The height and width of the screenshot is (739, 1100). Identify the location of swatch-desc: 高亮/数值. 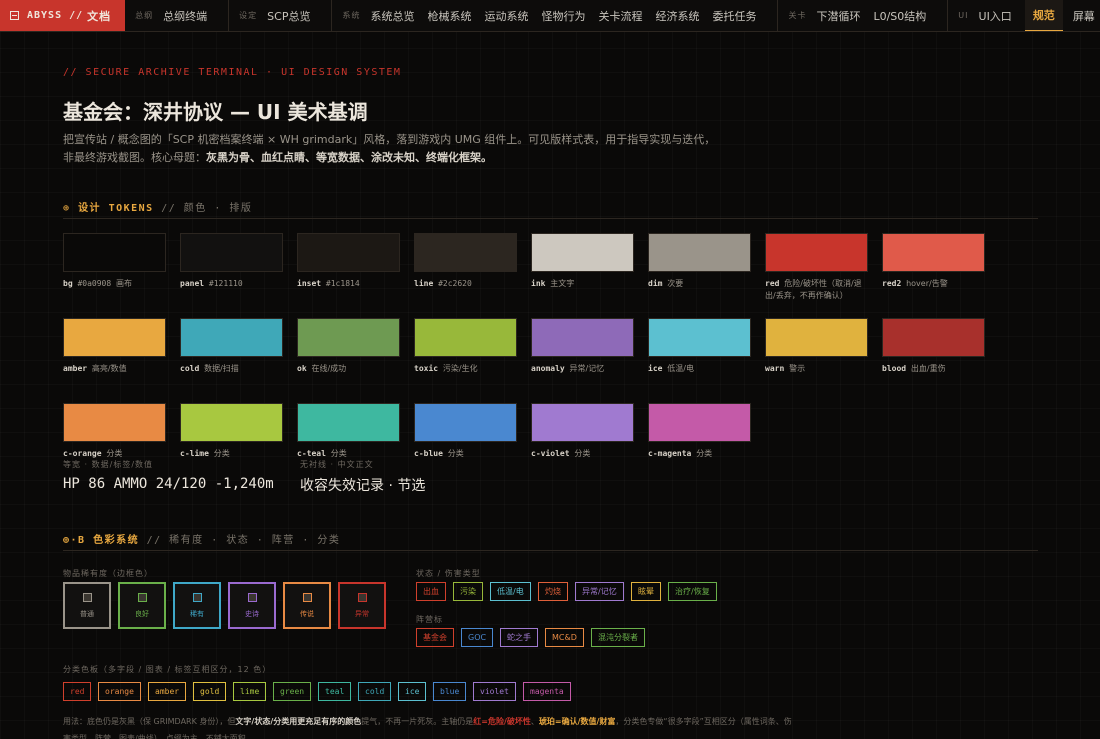
(109, 368).